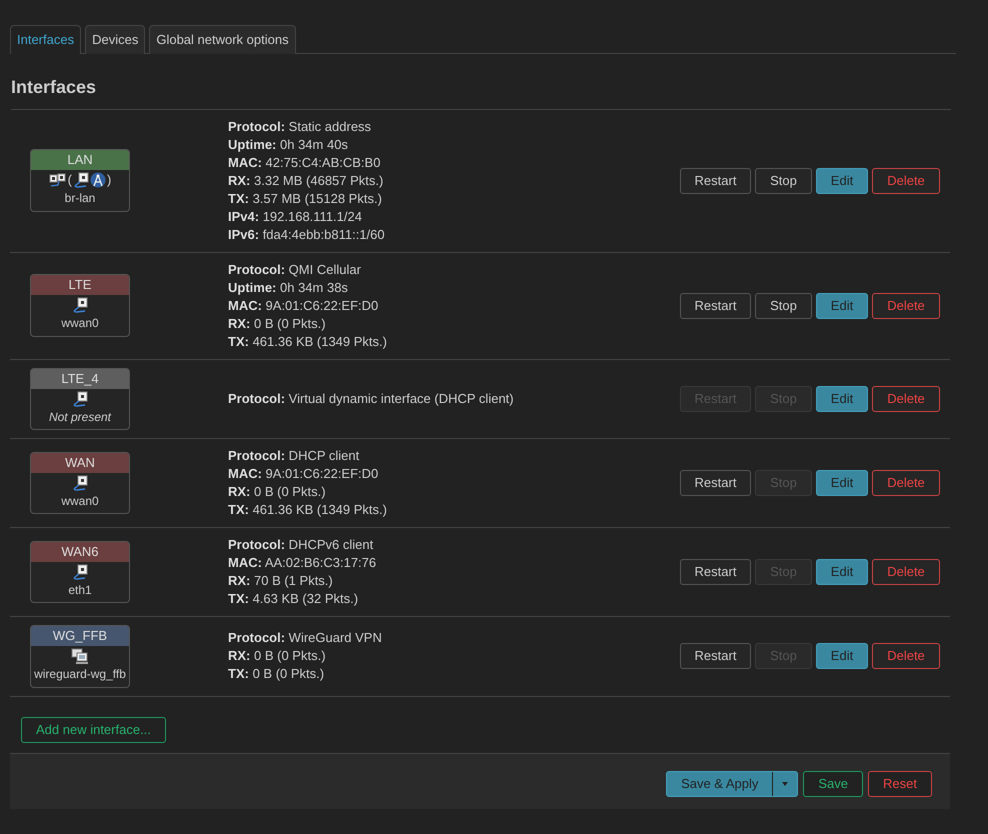  I want to click on computers-icon, so click(80, 656).